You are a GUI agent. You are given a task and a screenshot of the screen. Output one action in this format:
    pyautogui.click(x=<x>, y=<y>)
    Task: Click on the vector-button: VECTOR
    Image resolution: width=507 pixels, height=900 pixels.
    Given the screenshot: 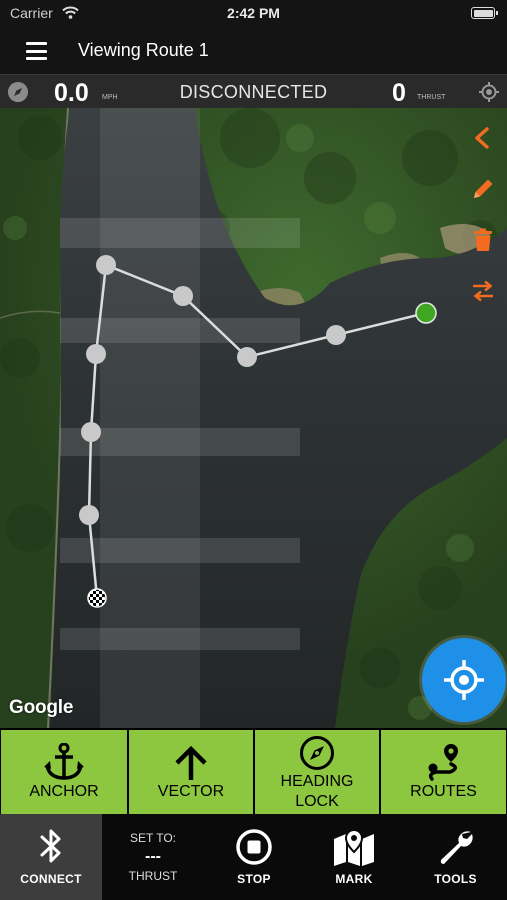 What is the action you would take?
    pyautogui.click(x=191, y=772)
    